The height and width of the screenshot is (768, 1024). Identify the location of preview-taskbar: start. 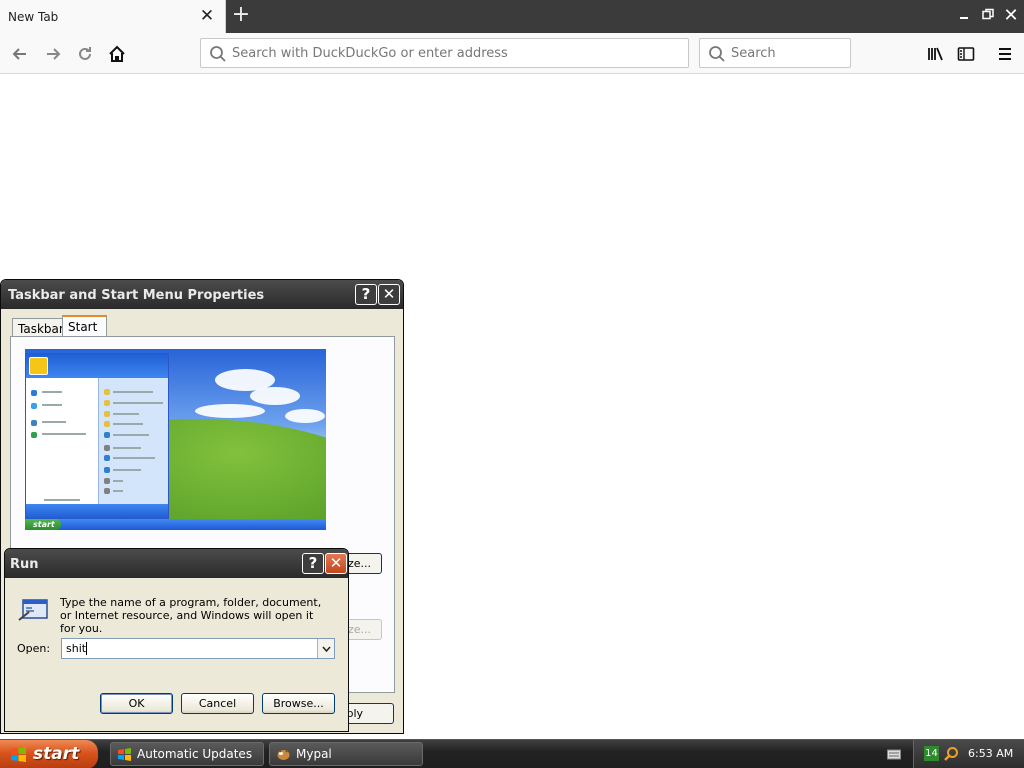
(175, 524).